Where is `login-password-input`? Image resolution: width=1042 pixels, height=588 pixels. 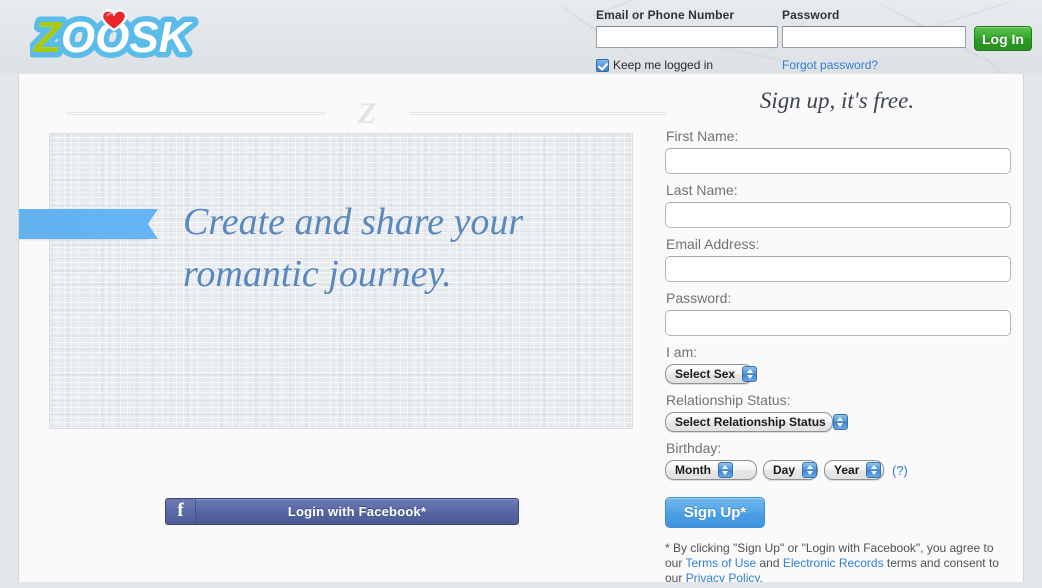 login-password-input is located at coordinates (874, 37).